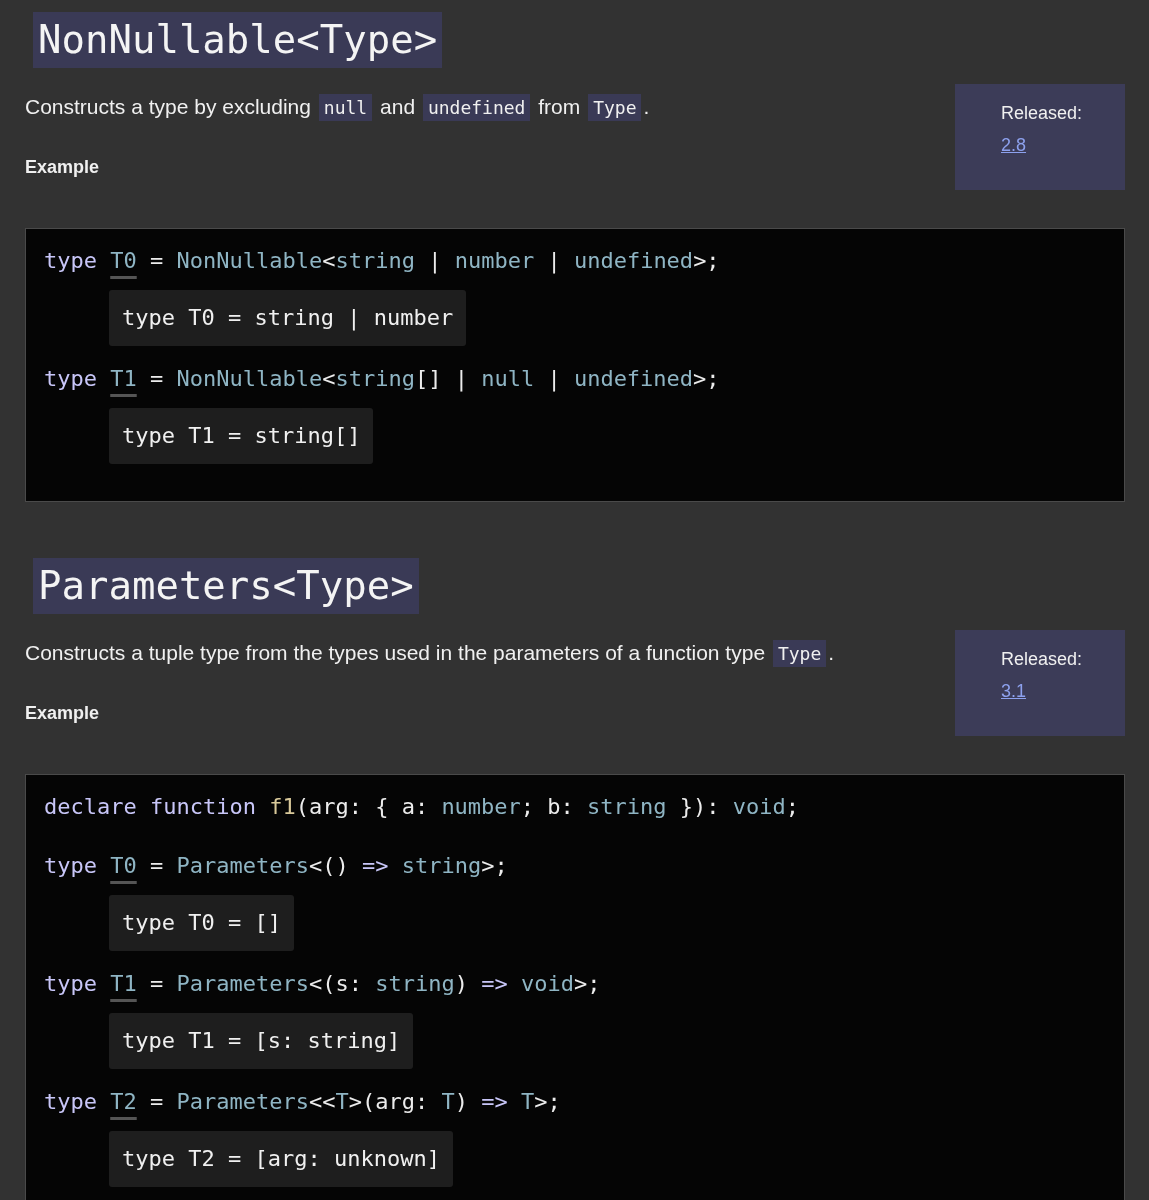  I want to click on type-tooltip: type T1 = string[], so click(241, 436).